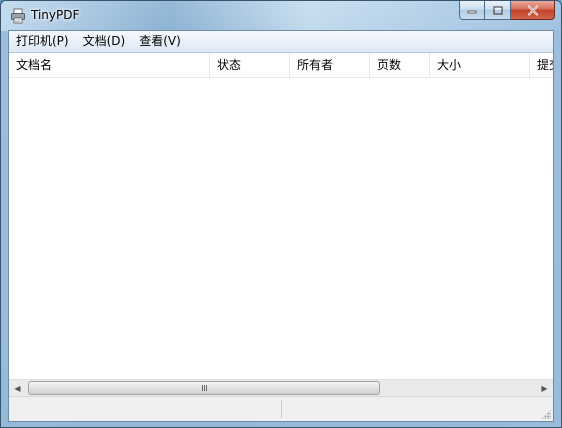  I want to click on scroll-left-button: ◀, so click(17, 388).